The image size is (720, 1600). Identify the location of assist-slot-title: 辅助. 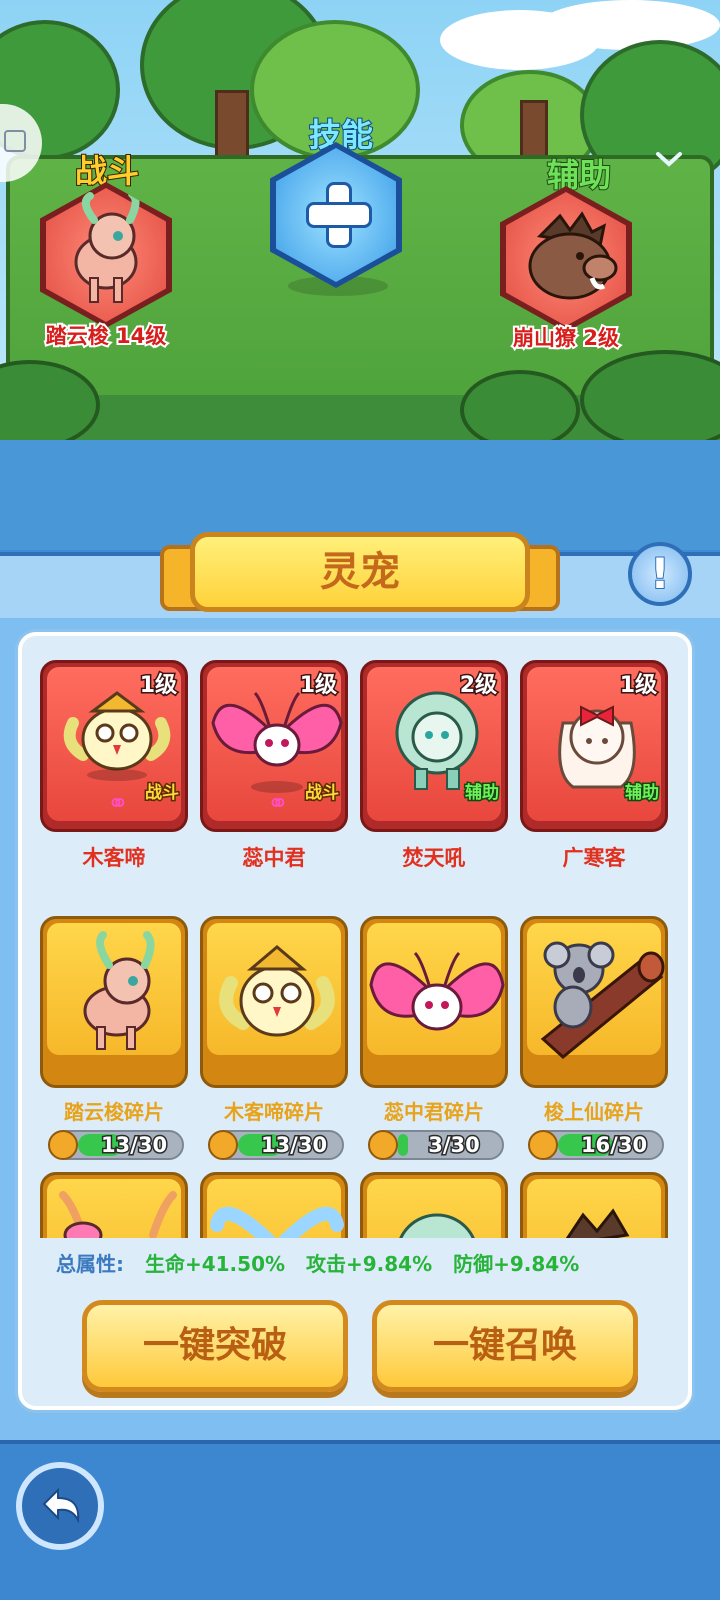
(579, 175).